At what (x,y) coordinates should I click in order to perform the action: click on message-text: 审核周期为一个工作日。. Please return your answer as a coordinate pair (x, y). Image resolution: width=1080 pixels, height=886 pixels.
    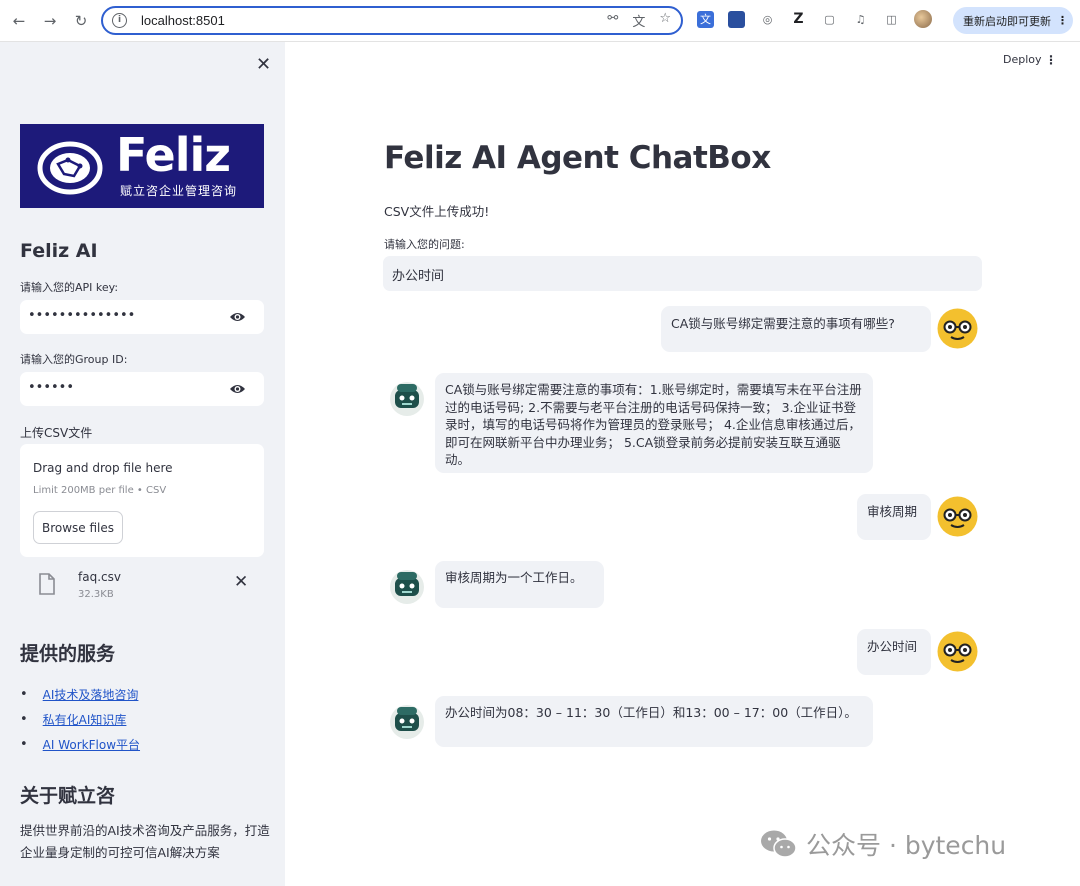
    Looking at the image, I should click on (514, 577).